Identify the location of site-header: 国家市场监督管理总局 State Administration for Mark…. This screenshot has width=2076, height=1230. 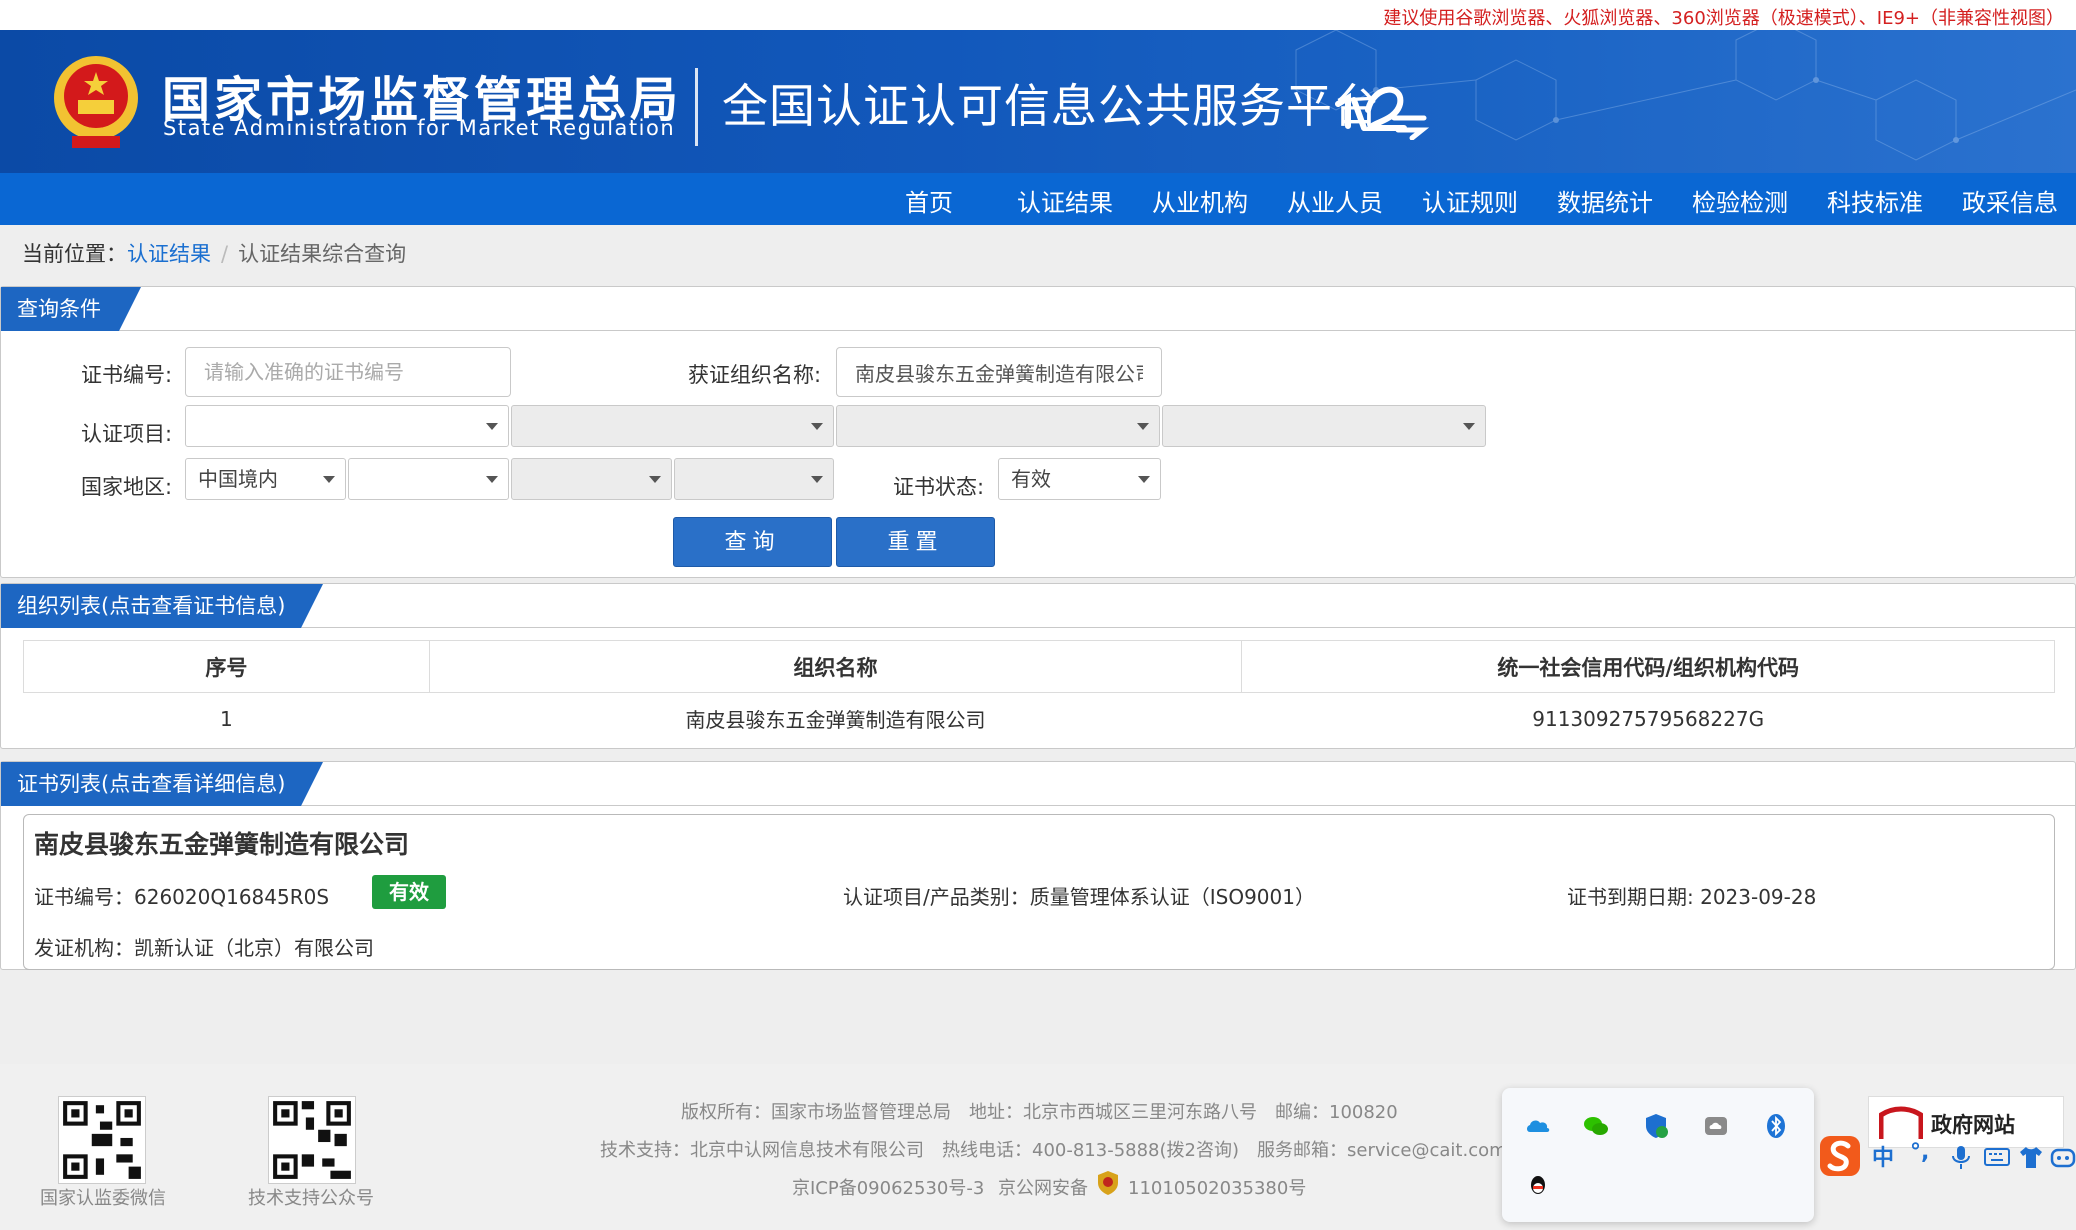
(1038, 101).